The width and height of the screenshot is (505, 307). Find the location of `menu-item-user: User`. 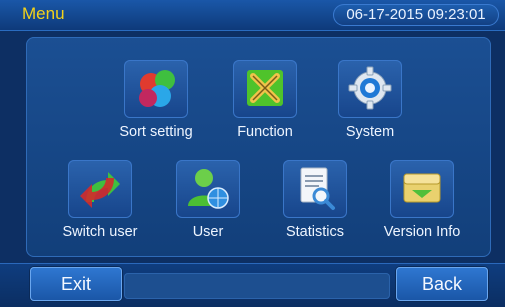

menu-item-user: User is located at coordinates (208, 200).